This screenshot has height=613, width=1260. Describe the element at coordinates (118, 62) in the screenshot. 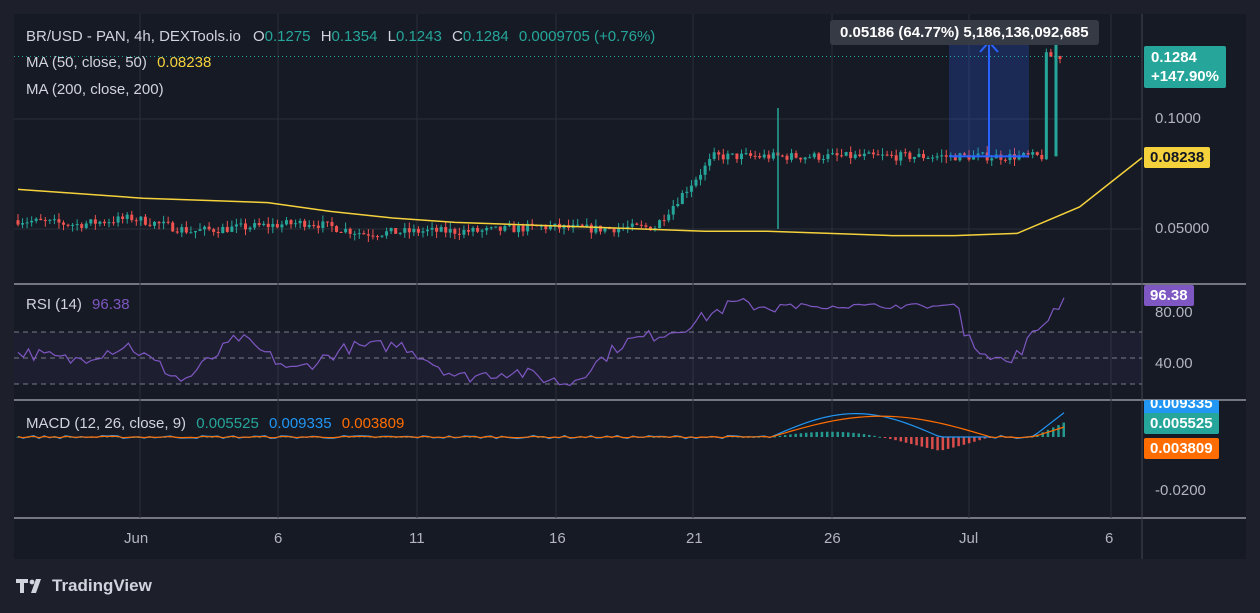

I see `ma50-legend: MA (50, close, 50) 0.08238` at that location.